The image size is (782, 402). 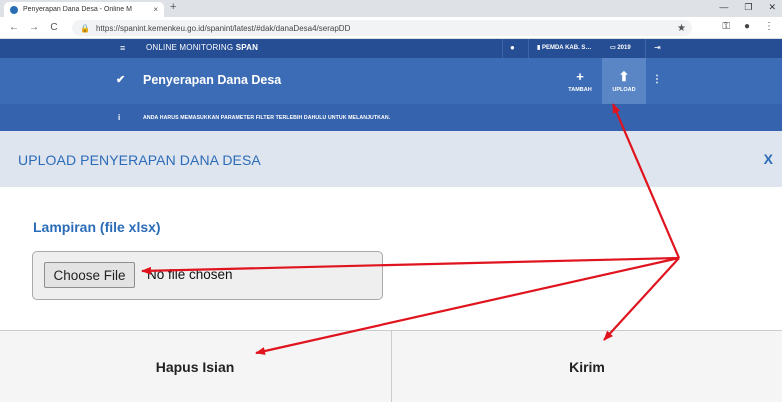 I want to click on modal-close-button: X, so click(x=768, y=159).